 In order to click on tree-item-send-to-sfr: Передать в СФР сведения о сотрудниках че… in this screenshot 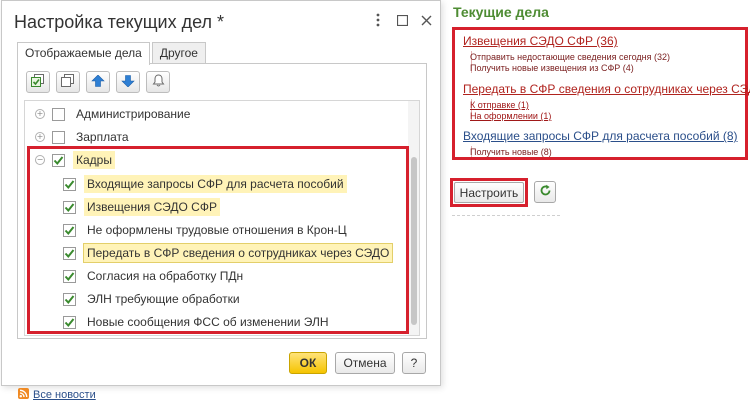, I will do `click(228, 253)`.